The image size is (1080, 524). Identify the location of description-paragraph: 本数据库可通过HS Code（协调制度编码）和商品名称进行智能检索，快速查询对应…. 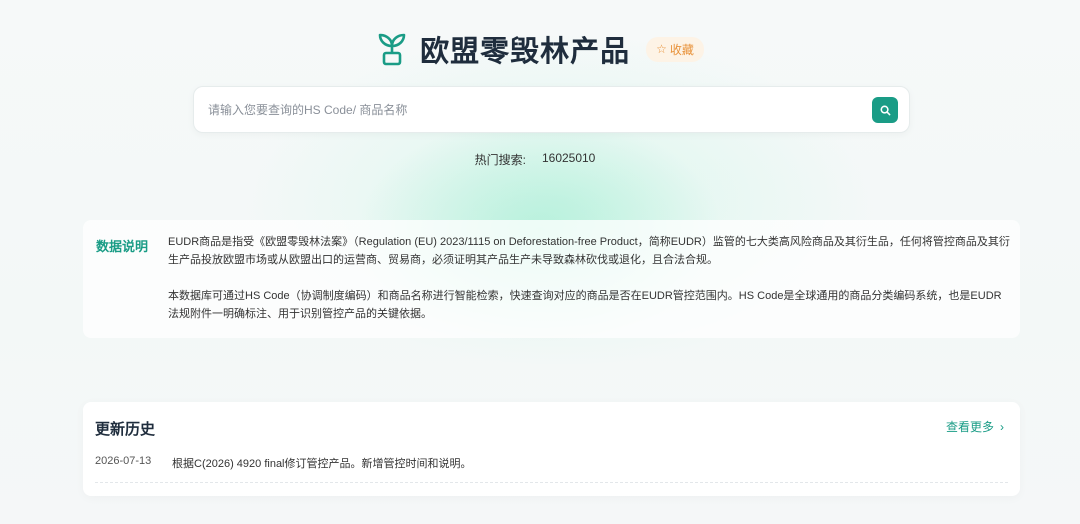
(585, 305).